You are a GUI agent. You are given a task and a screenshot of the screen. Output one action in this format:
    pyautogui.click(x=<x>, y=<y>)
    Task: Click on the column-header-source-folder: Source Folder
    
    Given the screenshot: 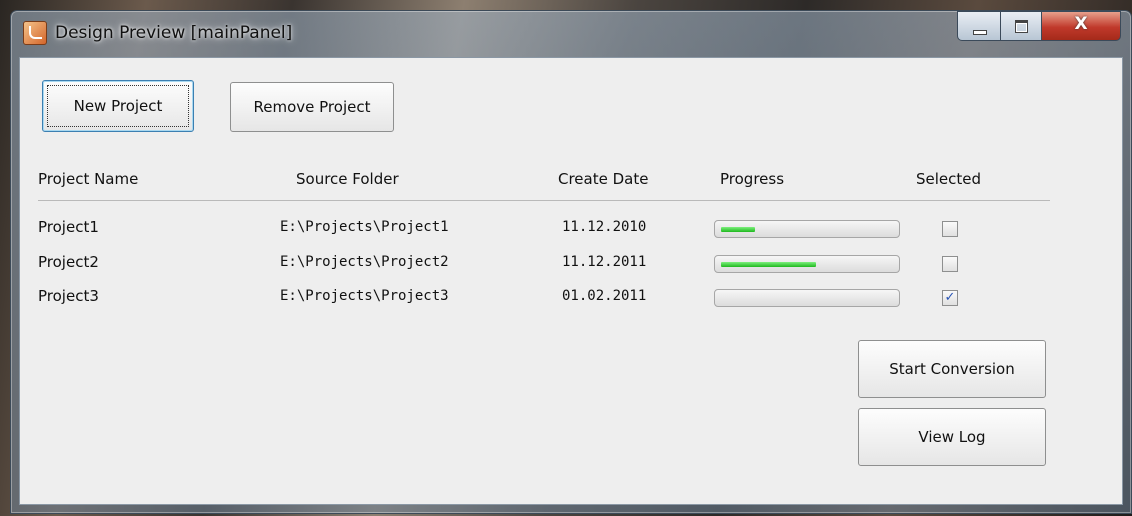 What is the action you would take?
    pyautogui.click(x=347, y=179)
    